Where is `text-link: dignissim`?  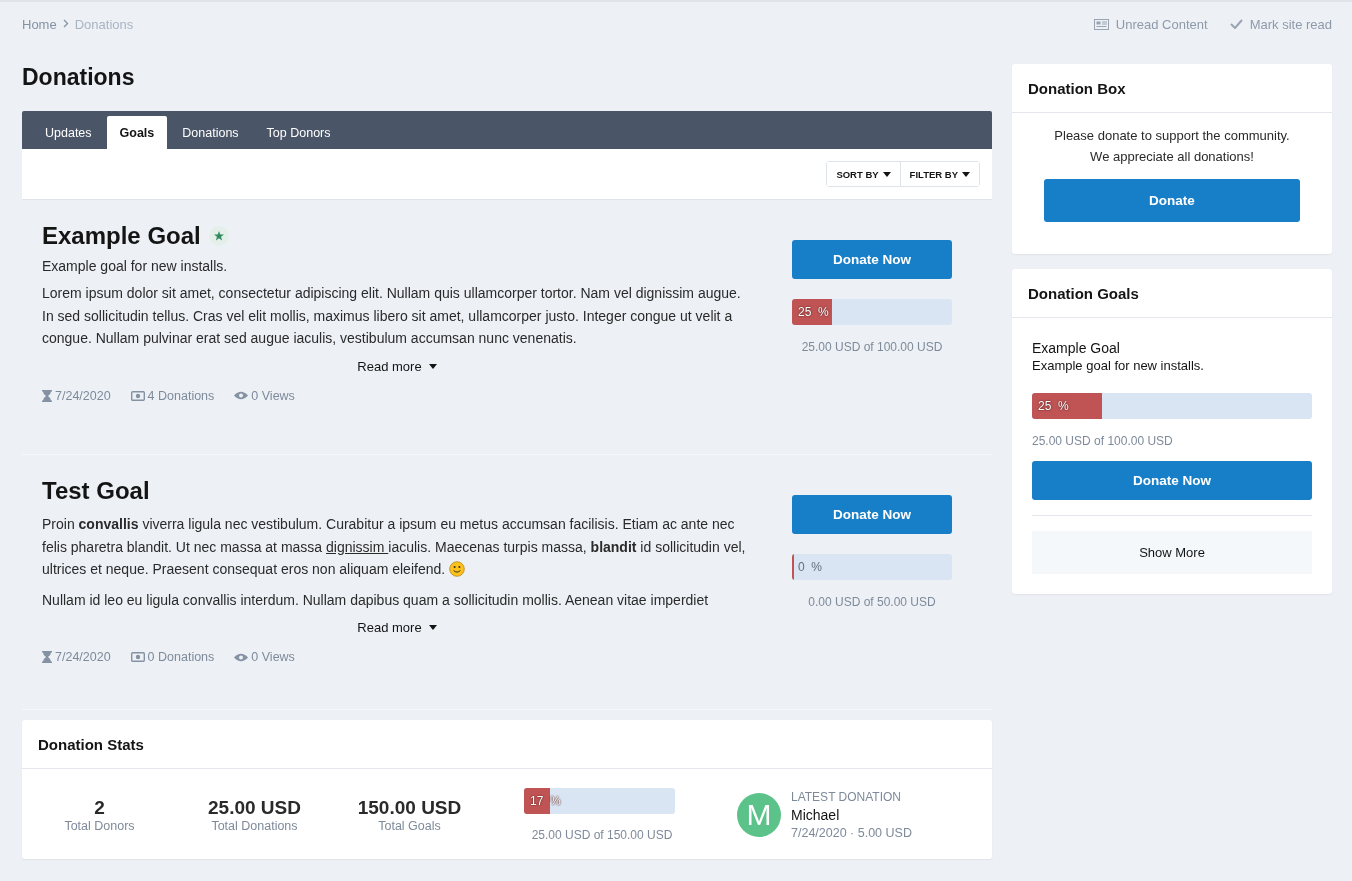 text-link: dignissim is located at coordinates (357, 546).